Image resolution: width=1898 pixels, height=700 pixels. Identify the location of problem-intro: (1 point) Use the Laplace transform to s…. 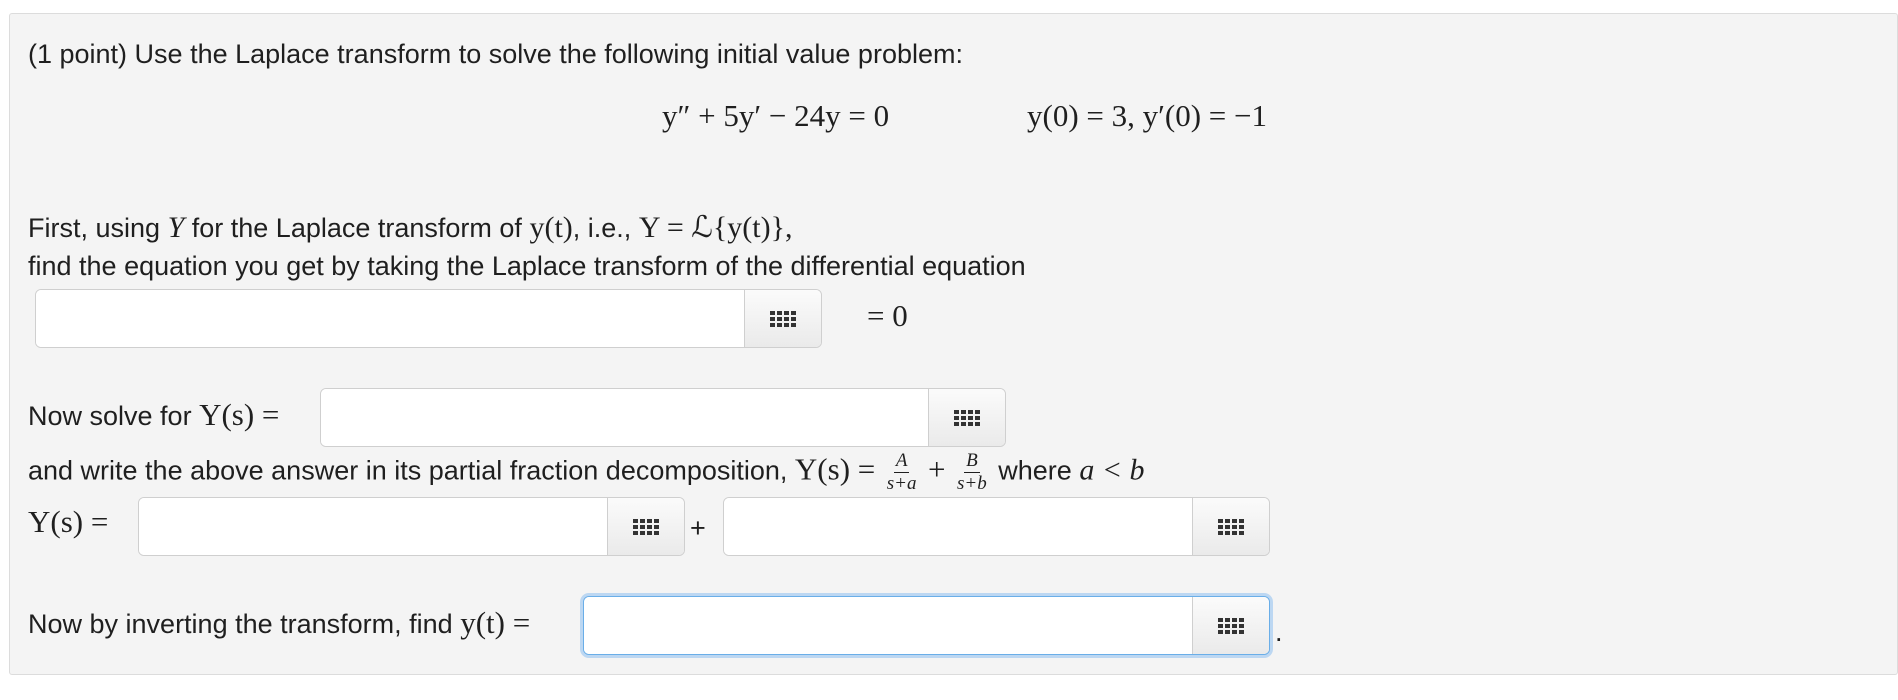
(495, 54).